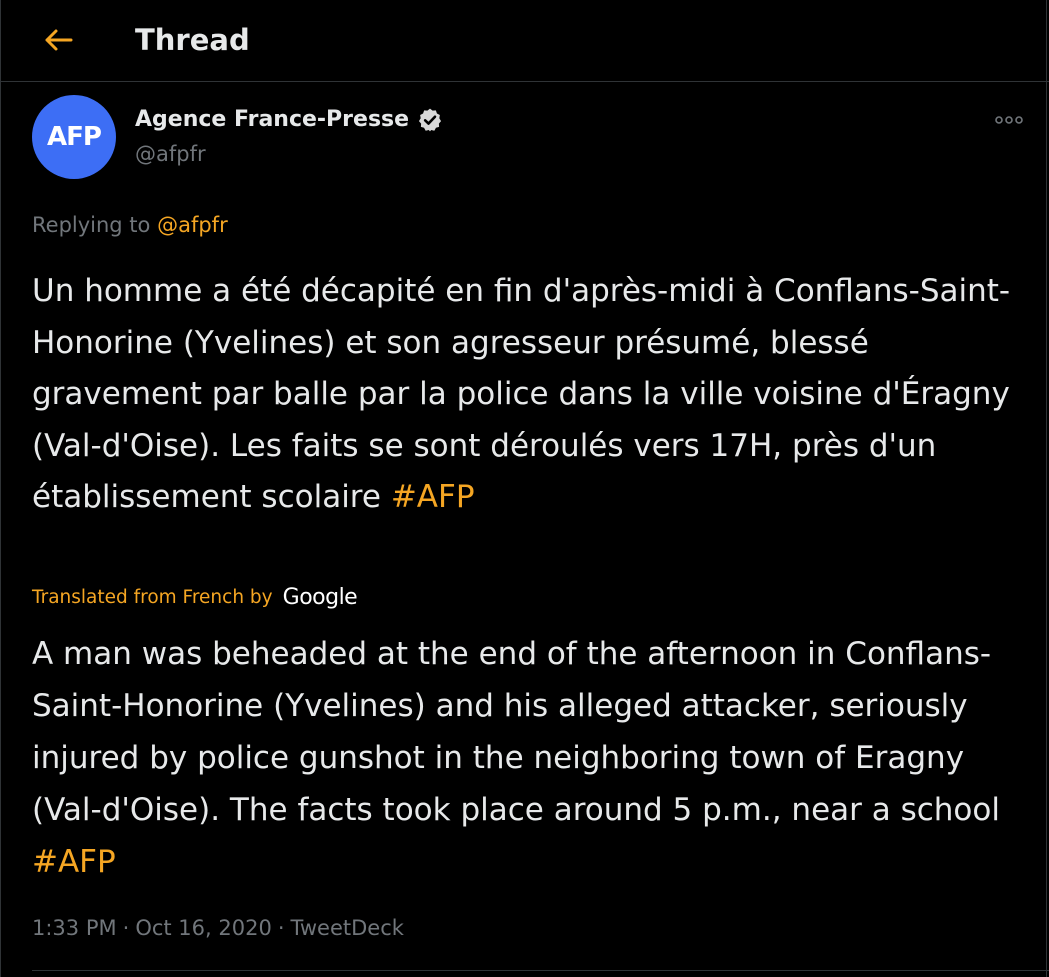  What do you see at coordinates (74, 928) in the screenshot?
I see `tweet-time: 1:33 PM` at bounding box center [74, 928].